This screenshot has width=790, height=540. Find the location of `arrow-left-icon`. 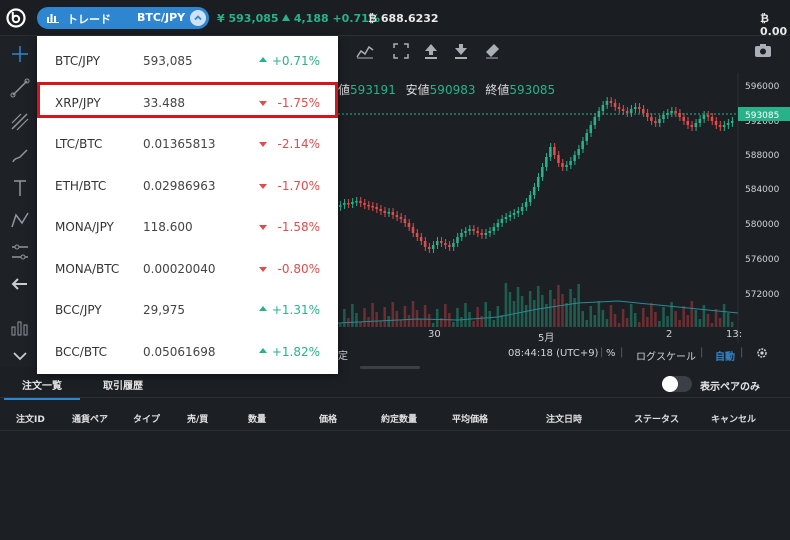

arrow-left-icon is located at coordinates (20, 284).